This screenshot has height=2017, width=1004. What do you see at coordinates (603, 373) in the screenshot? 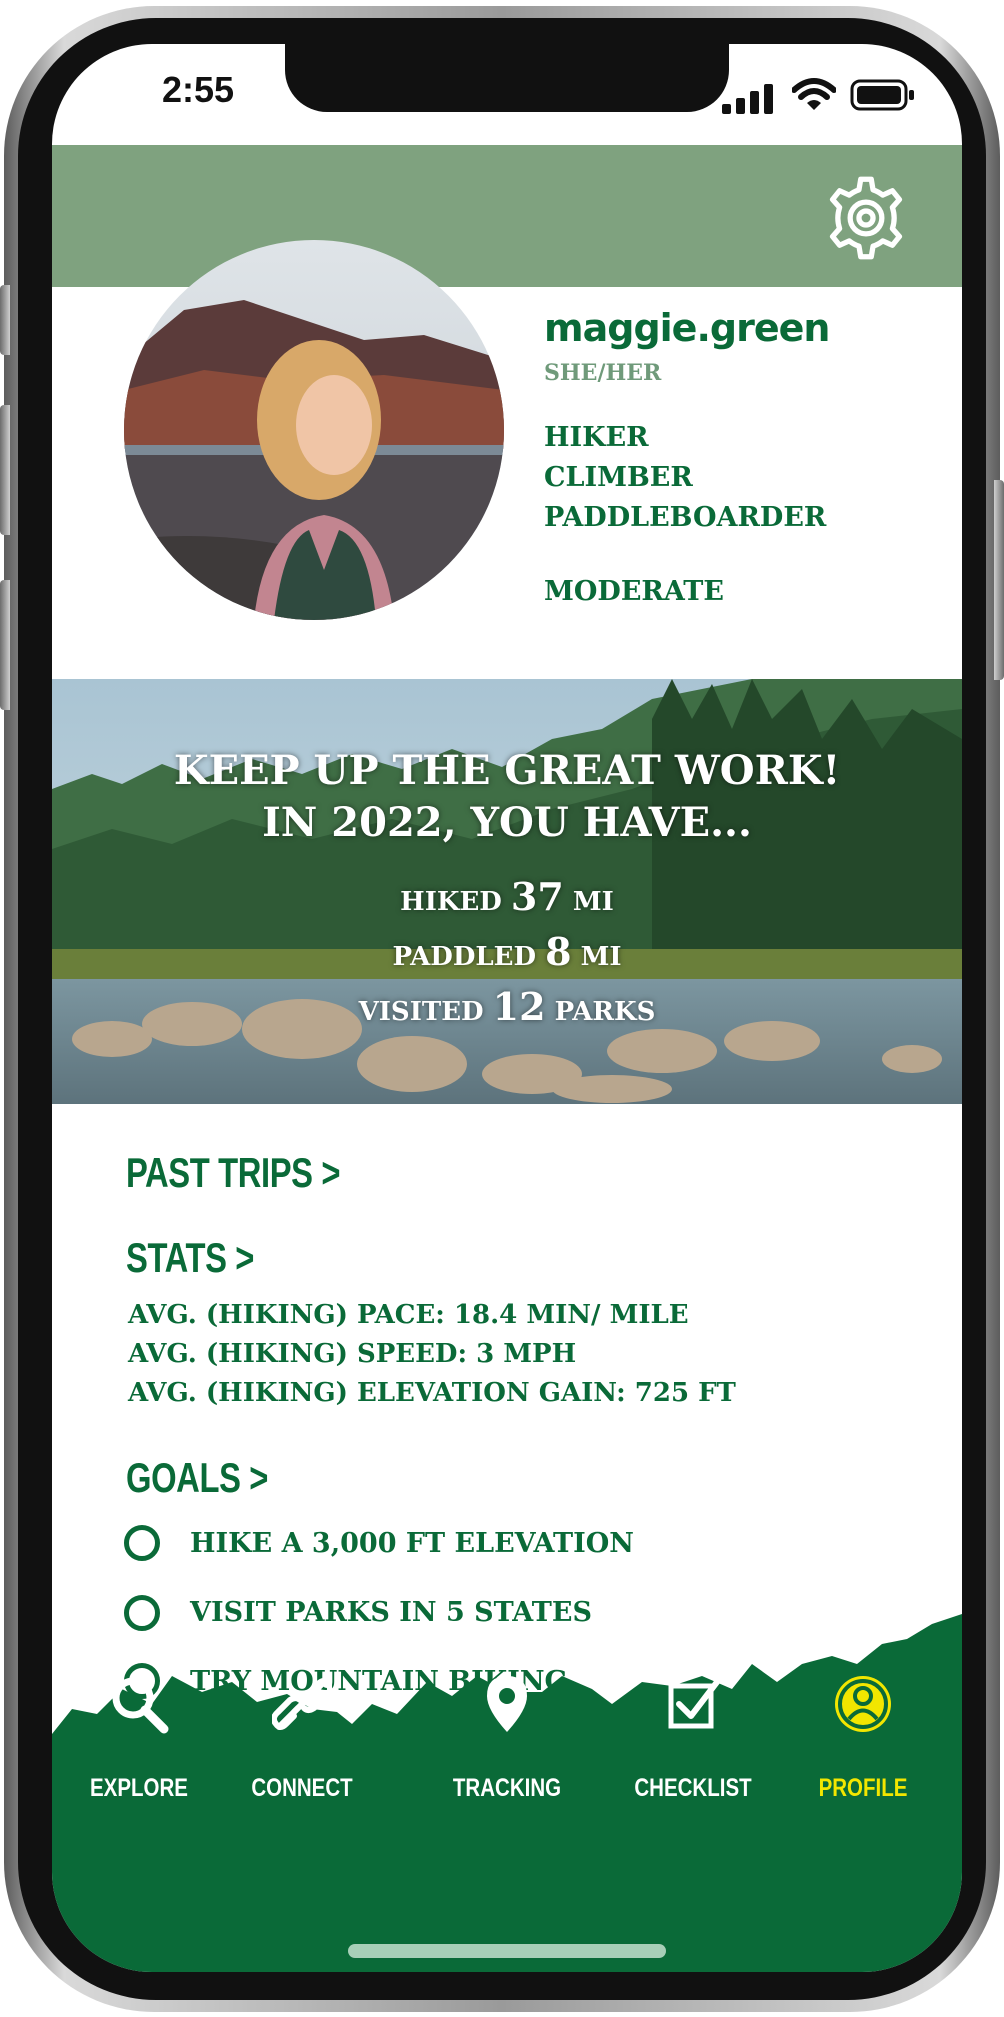
I see `pronouns: SHE/HER` at bounding box center [603, 373].